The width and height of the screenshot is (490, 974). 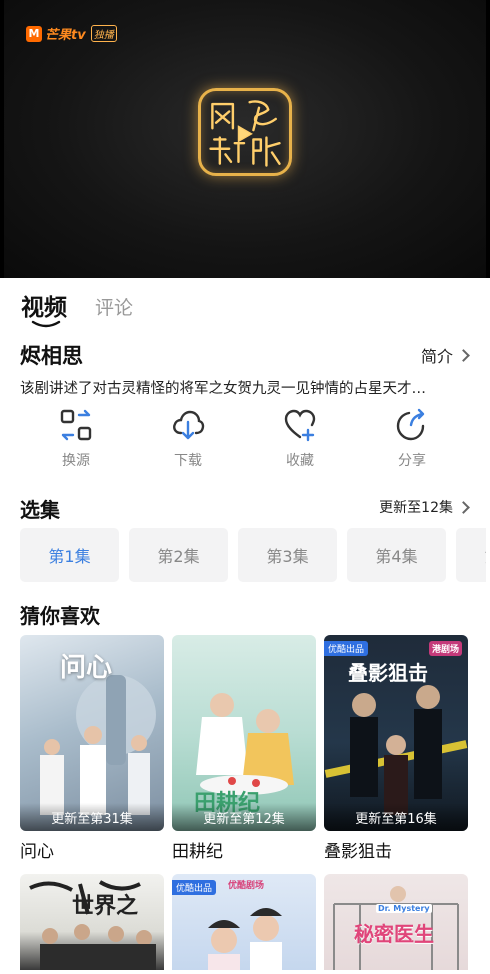 What do you see at coordinates (416, 508) in the screenshot?
I see `episodes-update-status: 更新至12集` at bounding box center [416, 508].